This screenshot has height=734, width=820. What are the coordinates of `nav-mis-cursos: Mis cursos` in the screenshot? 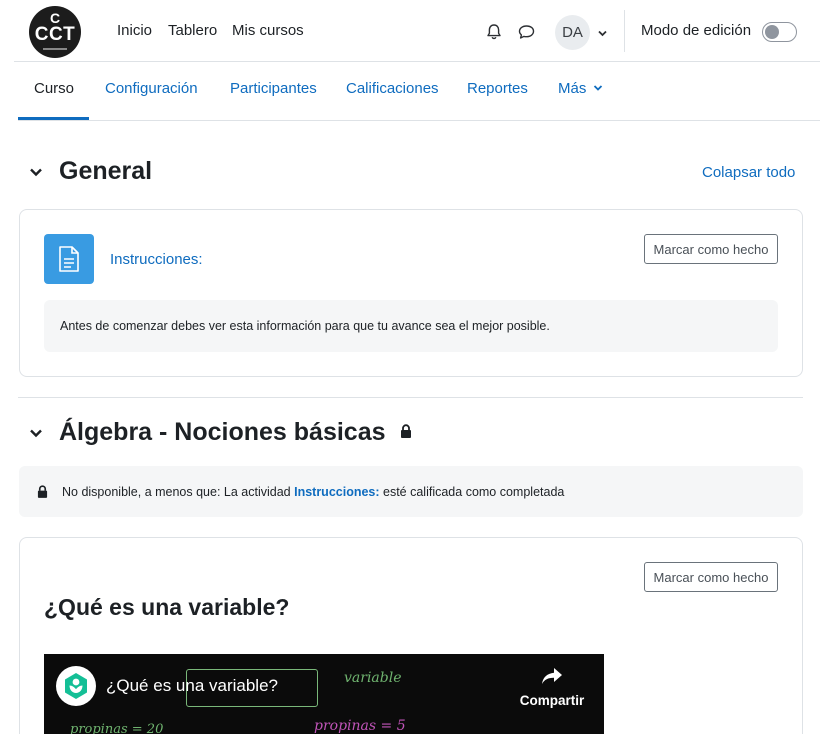 It's located at (268, 30).